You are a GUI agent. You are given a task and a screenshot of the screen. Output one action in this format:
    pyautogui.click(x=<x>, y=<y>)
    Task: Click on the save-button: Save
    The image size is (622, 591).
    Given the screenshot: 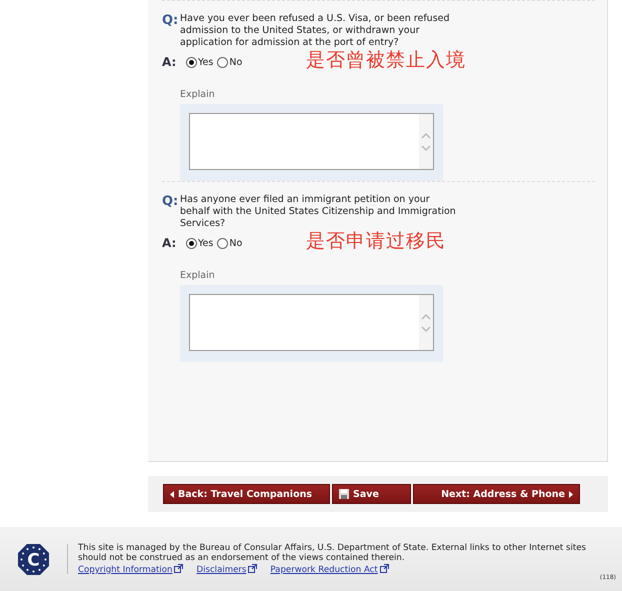 What is the action you would take?
    pyautogui.click(x=371, y=494)
    